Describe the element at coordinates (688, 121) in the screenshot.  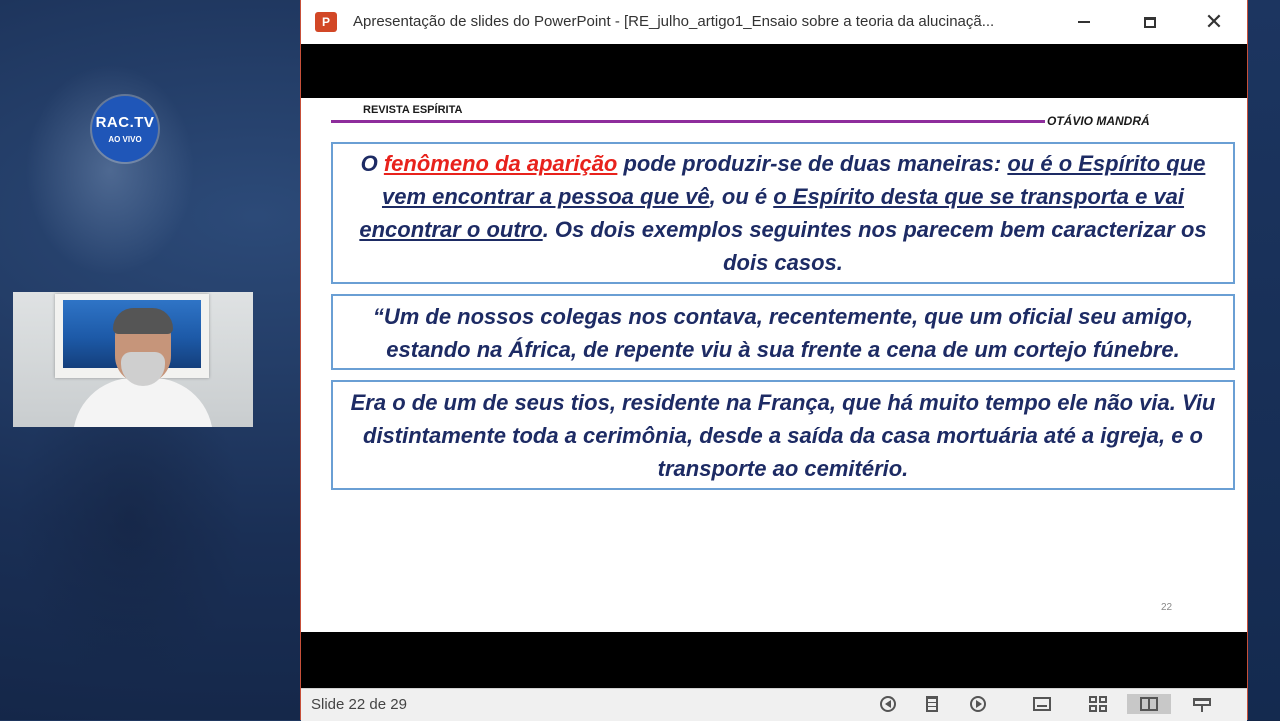
I see `header-divider` at that location.